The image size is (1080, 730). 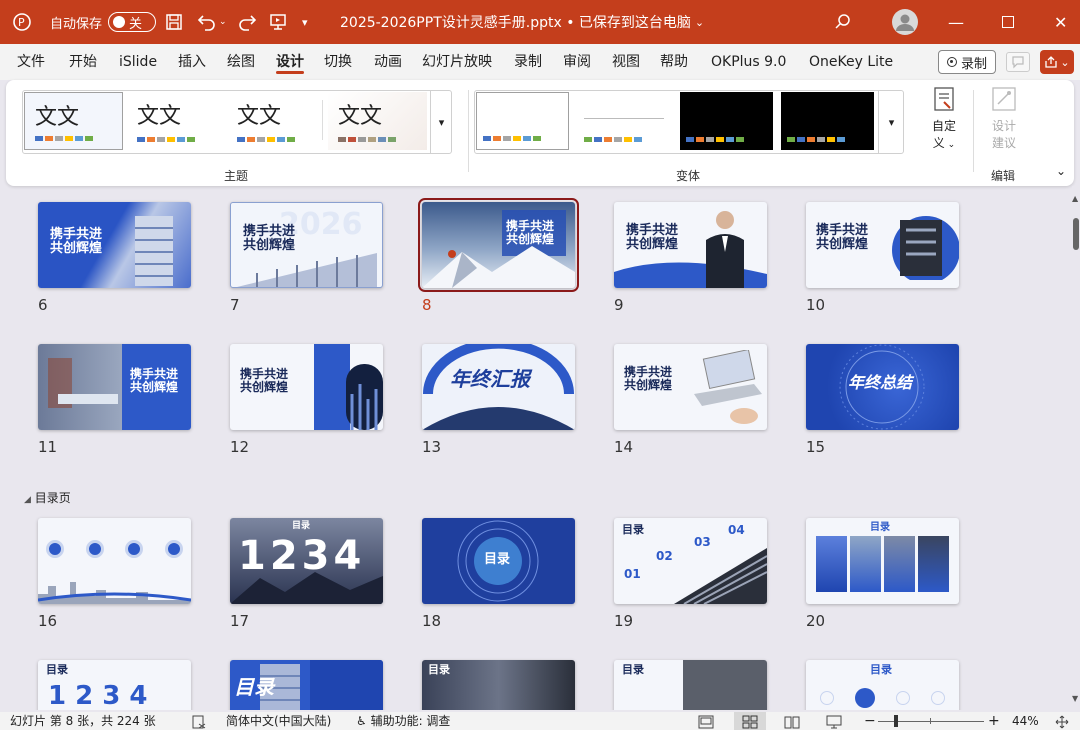 I want to click on slide-thumbnail, so click(x=114, y=561).